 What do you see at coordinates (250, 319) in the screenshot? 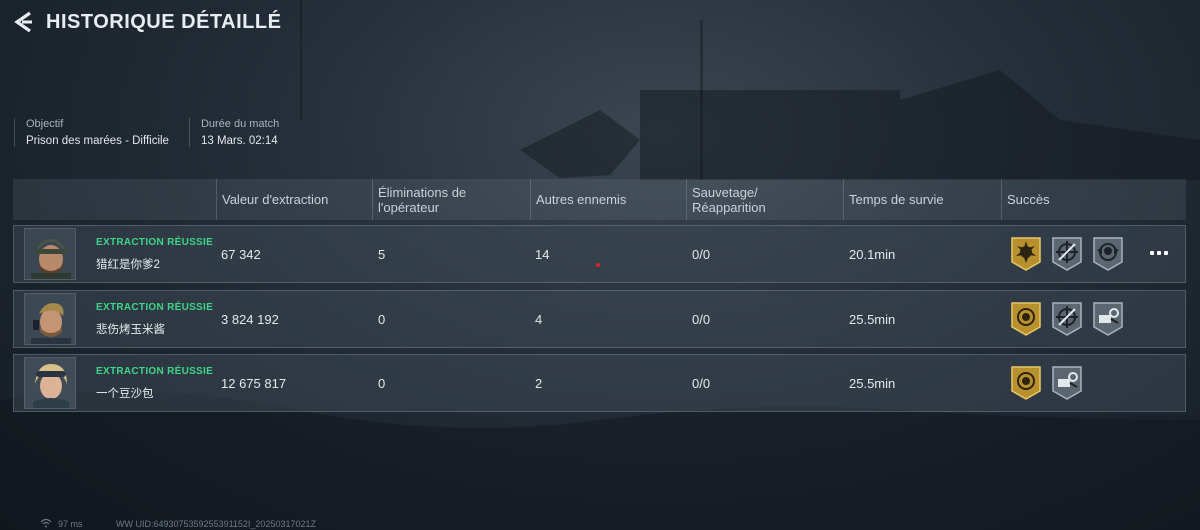
I see `extraction-value: 3 824 192` at bounding box center [250, 319].